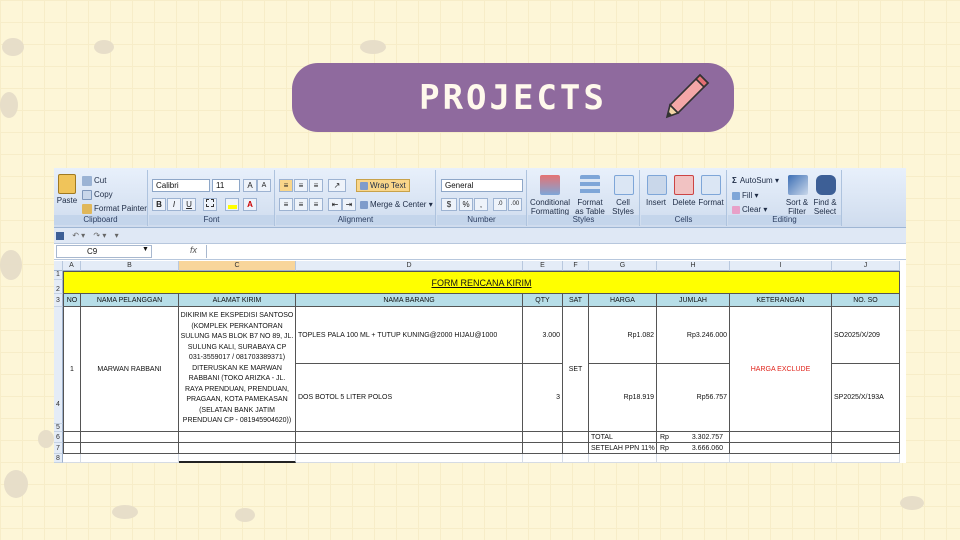 The height and width of the screenshot is (540, 960). Describe the element at coordinates (656, 202) in the screenshot. I see `insert-button: Insert` at that location.